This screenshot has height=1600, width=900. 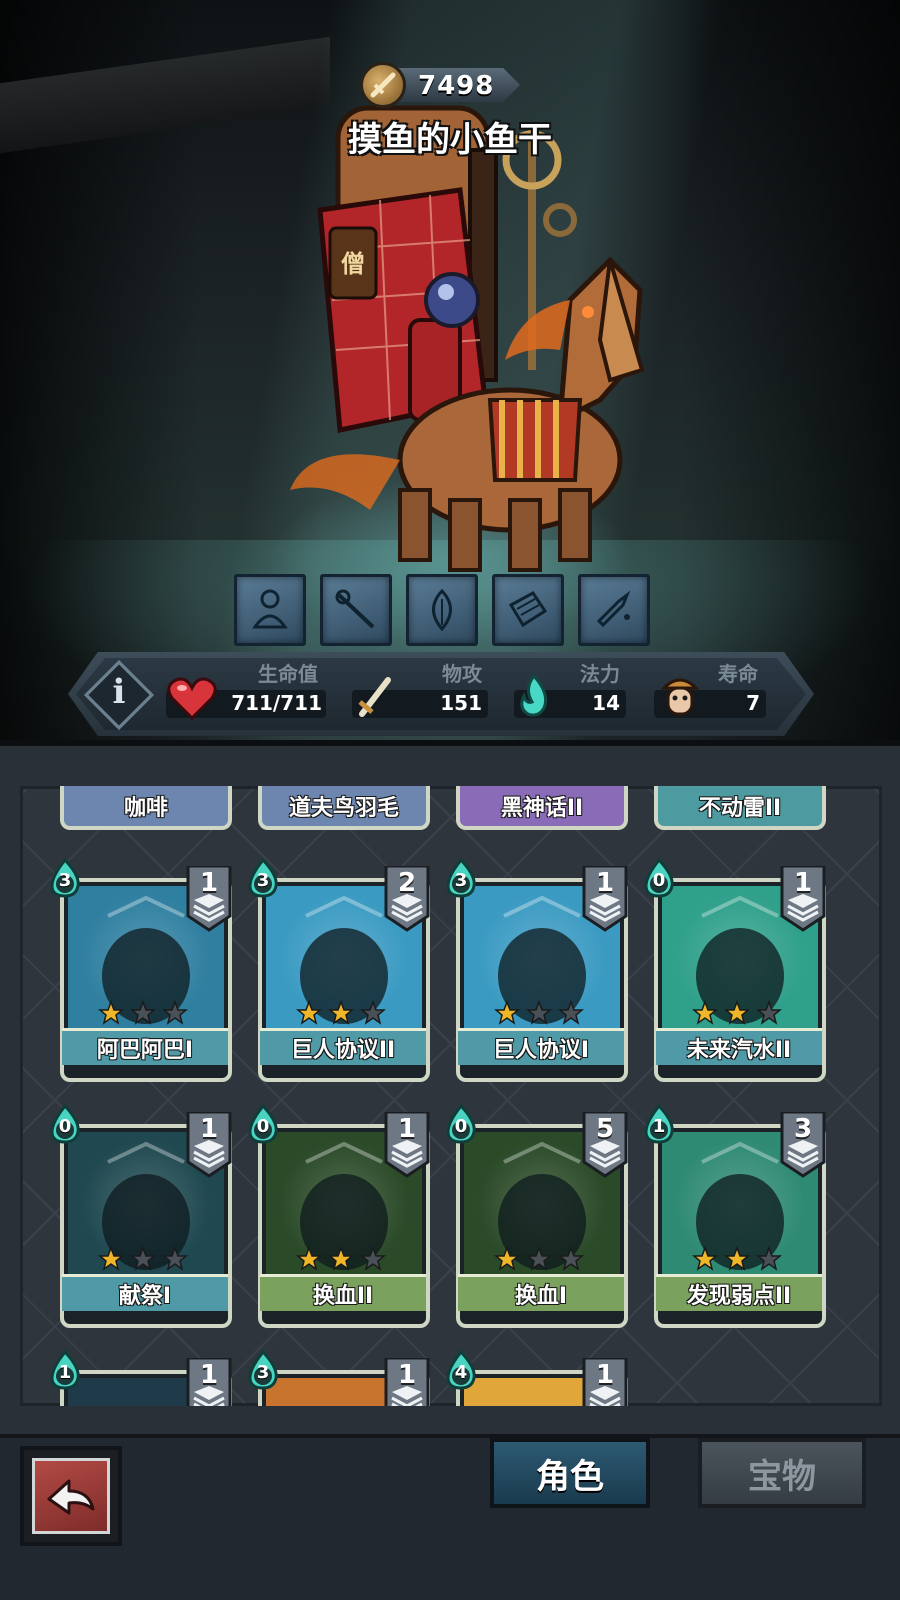 What do you see at coordinates (614, 610) in the screenshot?
I see `bullet-icon` at bounding box center [614, 610].